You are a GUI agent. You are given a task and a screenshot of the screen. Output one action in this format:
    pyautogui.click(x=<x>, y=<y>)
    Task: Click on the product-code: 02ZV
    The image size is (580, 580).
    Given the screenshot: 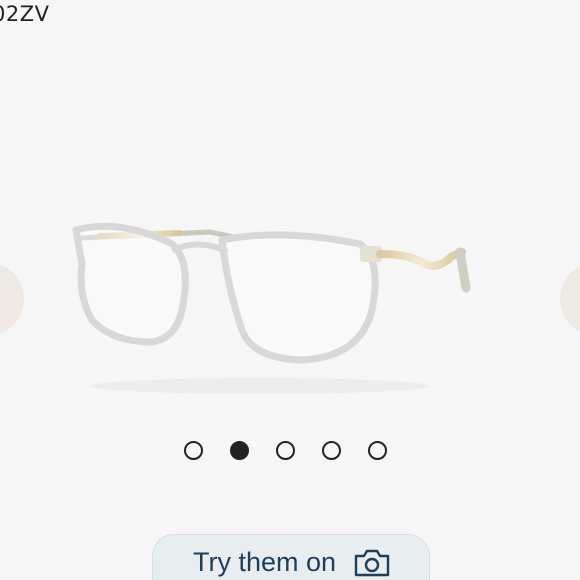 What is the action you would take?
    pyautogui.click(x=25, y=14)
    